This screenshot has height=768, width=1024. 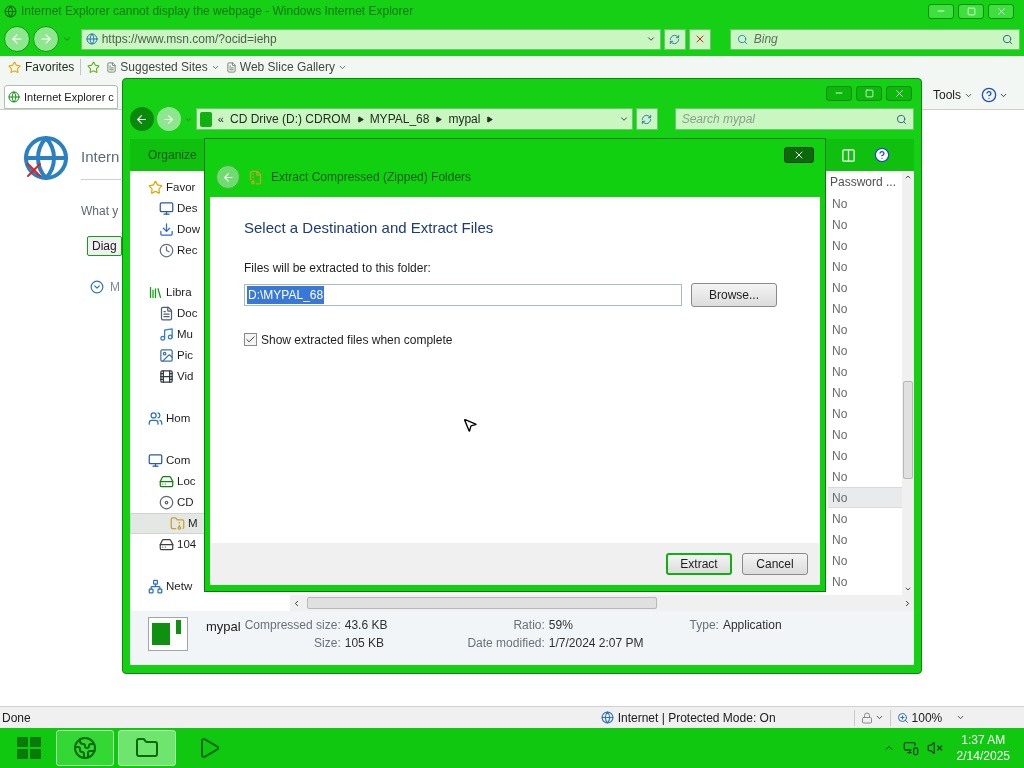 What do you see at coordinates (100, 211) in the screenshot?
I see `error-text: What y` at bounding box center [100, 211].